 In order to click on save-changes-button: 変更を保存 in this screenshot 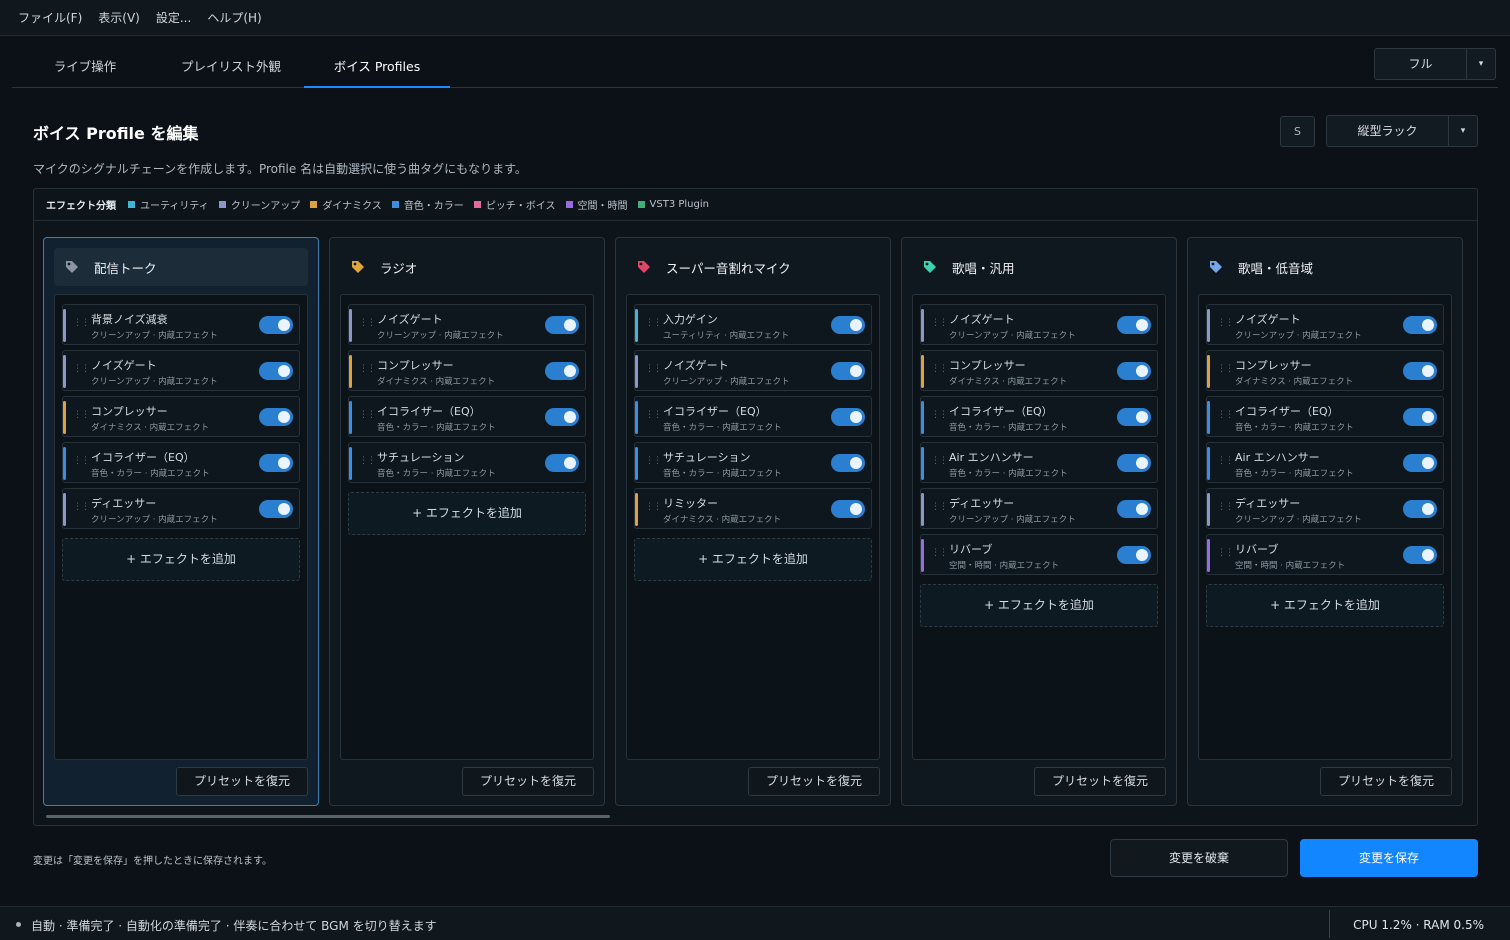, I will do `click(1389, 858)`.